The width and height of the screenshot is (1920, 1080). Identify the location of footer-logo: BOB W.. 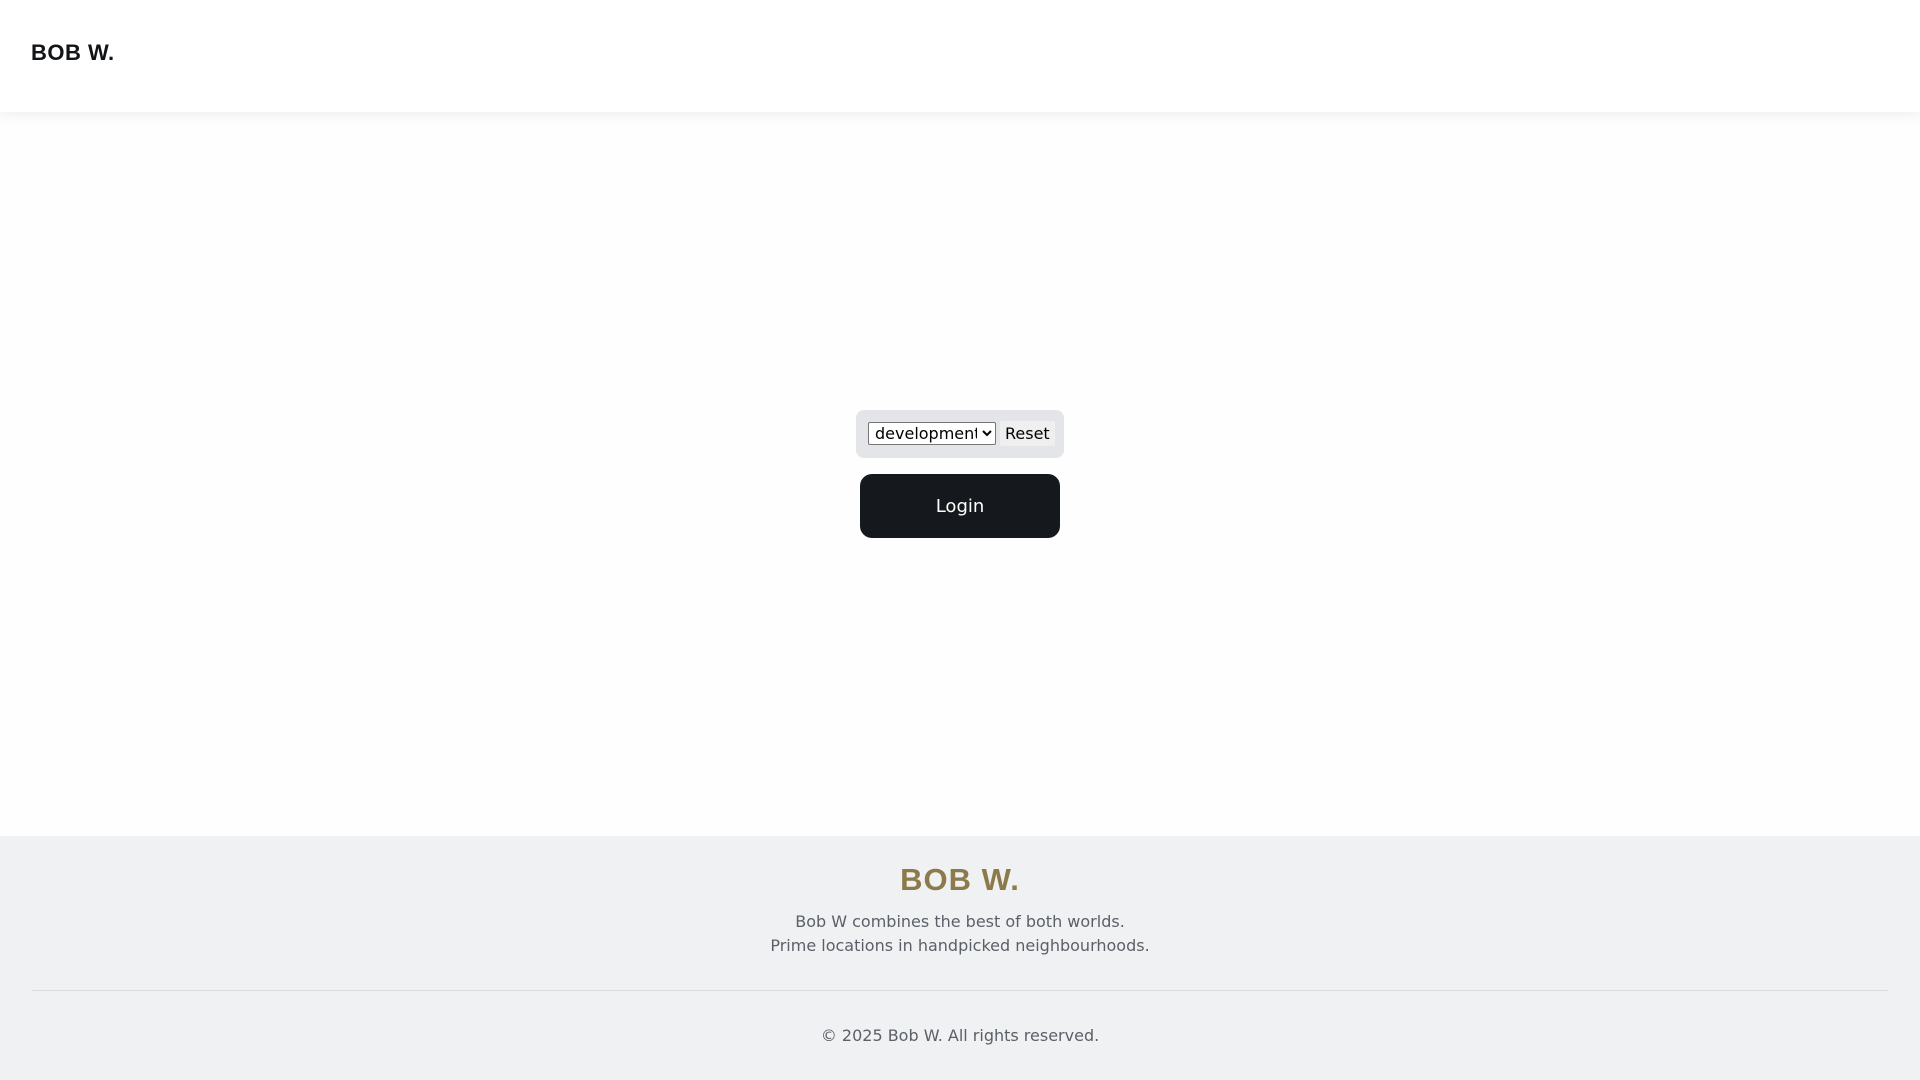
(960, 879).